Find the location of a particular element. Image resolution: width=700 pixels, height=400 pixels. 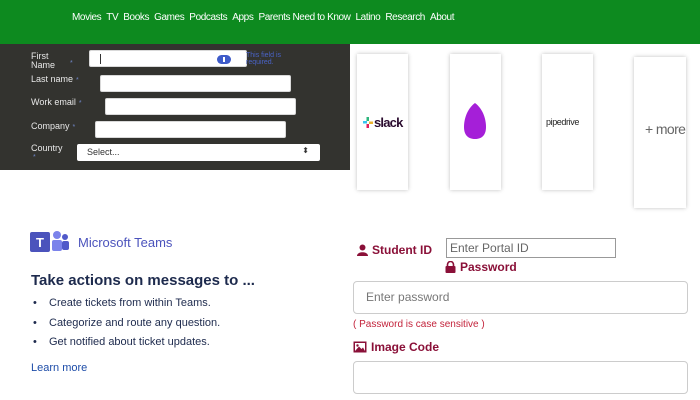

student-id-input: Enter Portal ID is located at coordinates (531, 248).